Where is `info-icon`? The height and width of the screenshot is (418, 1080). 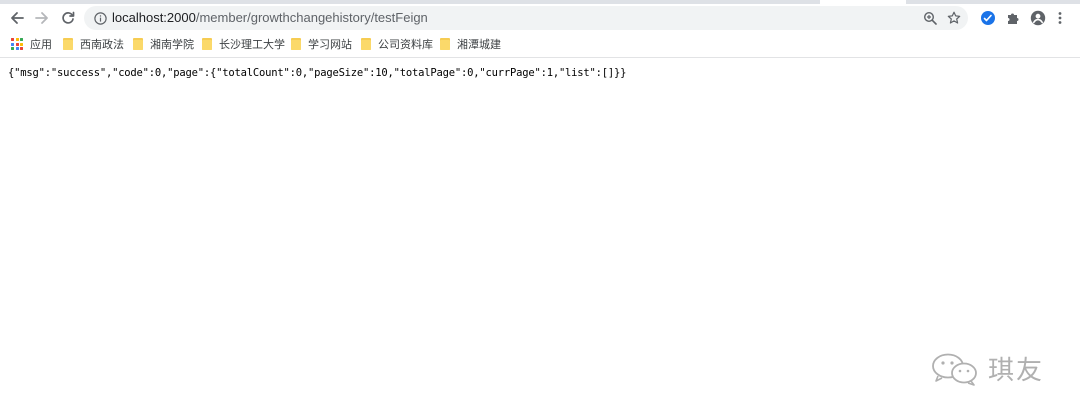
info-icon is located at coordinates (100, 18).